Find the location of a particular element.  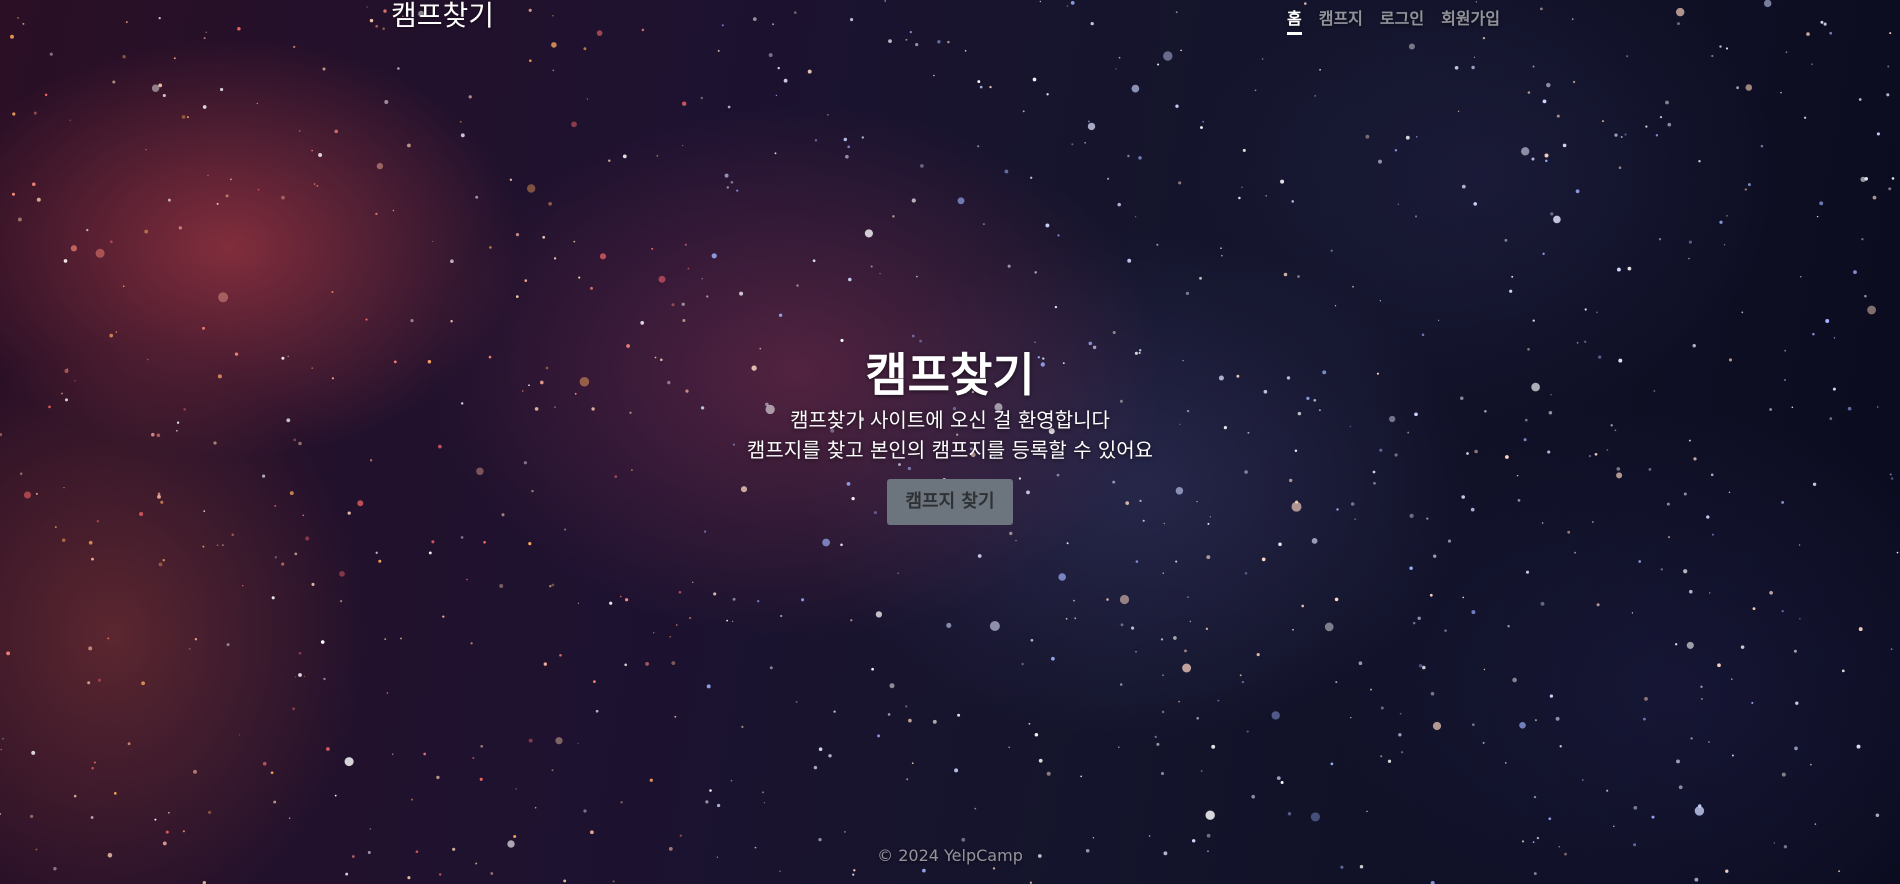

find-campgrounds-button: 캠프지 찾기 is located at coordinates (950, 502).